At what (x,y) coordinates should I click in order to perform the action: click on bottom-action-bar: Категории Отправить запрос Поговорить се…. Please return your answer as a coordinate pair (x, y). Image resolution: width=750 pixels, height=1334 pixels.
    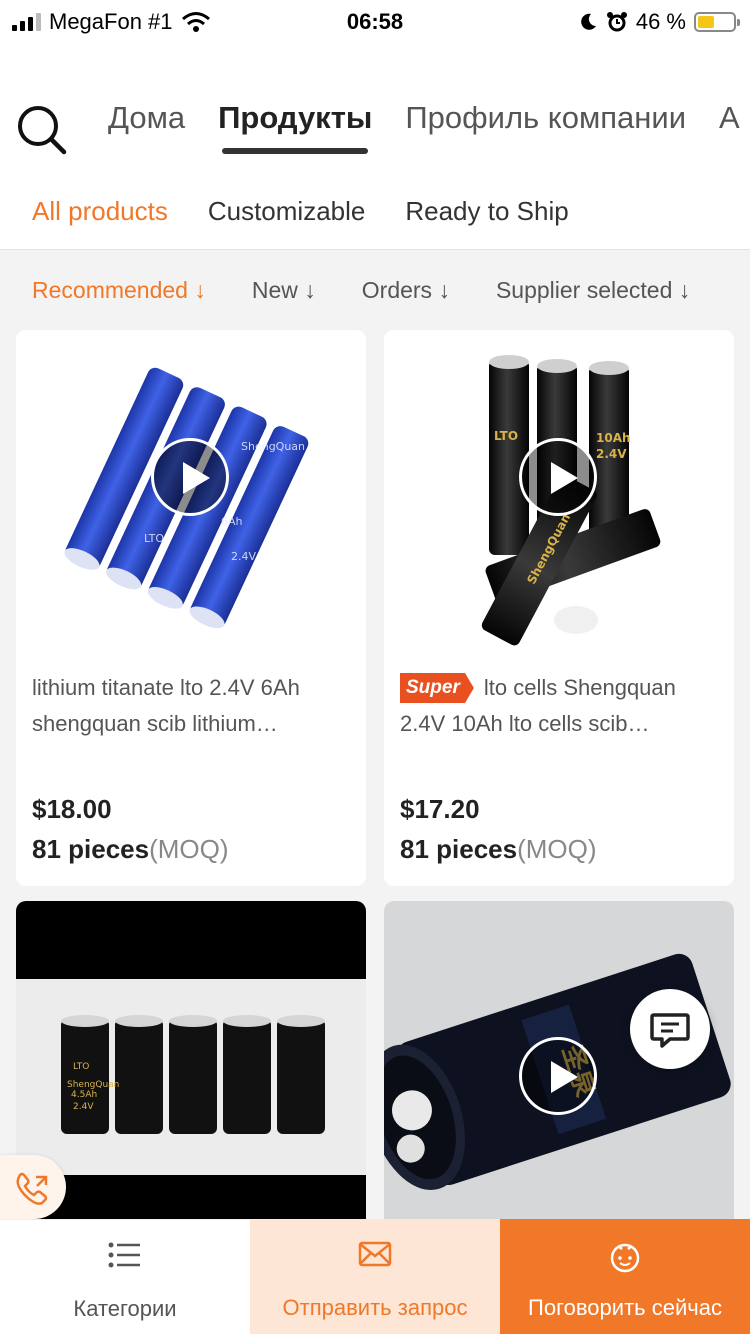
    Looking at the image, I should click on (375, 1276).